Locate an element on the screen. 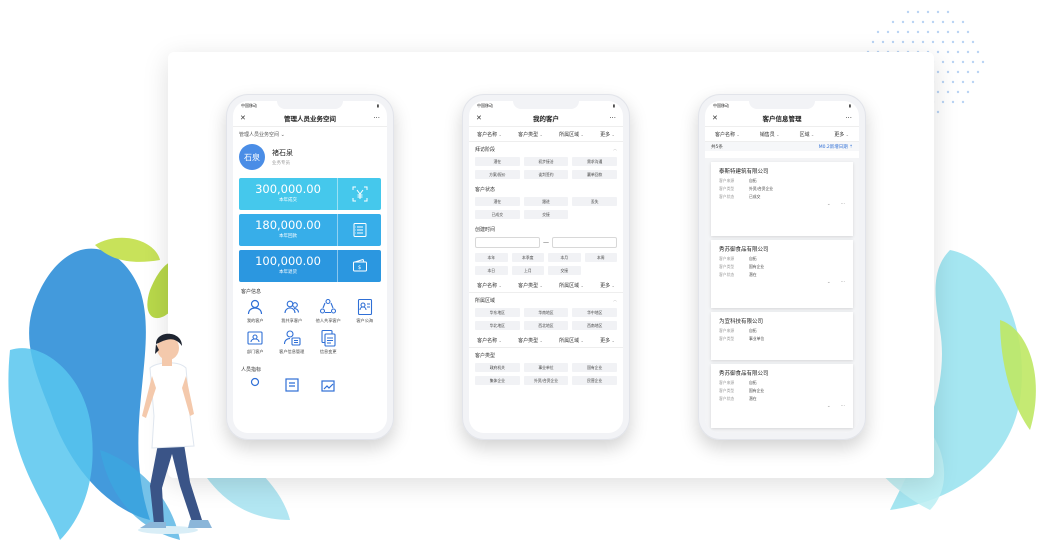 The image size is (1050, 549). chip: 西北地区 is located at coordinates (546, 325).